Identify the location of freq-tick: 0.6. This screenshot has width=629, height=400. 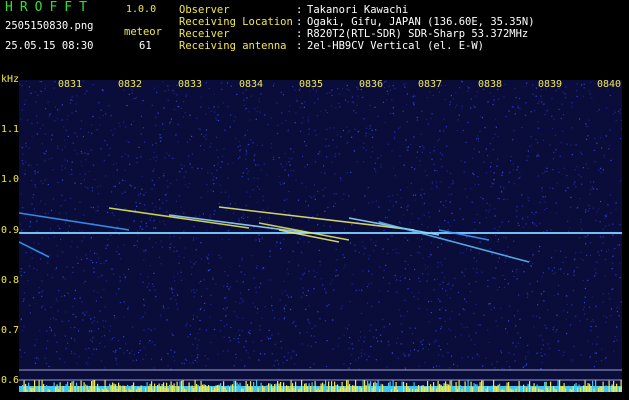
(10, 380).